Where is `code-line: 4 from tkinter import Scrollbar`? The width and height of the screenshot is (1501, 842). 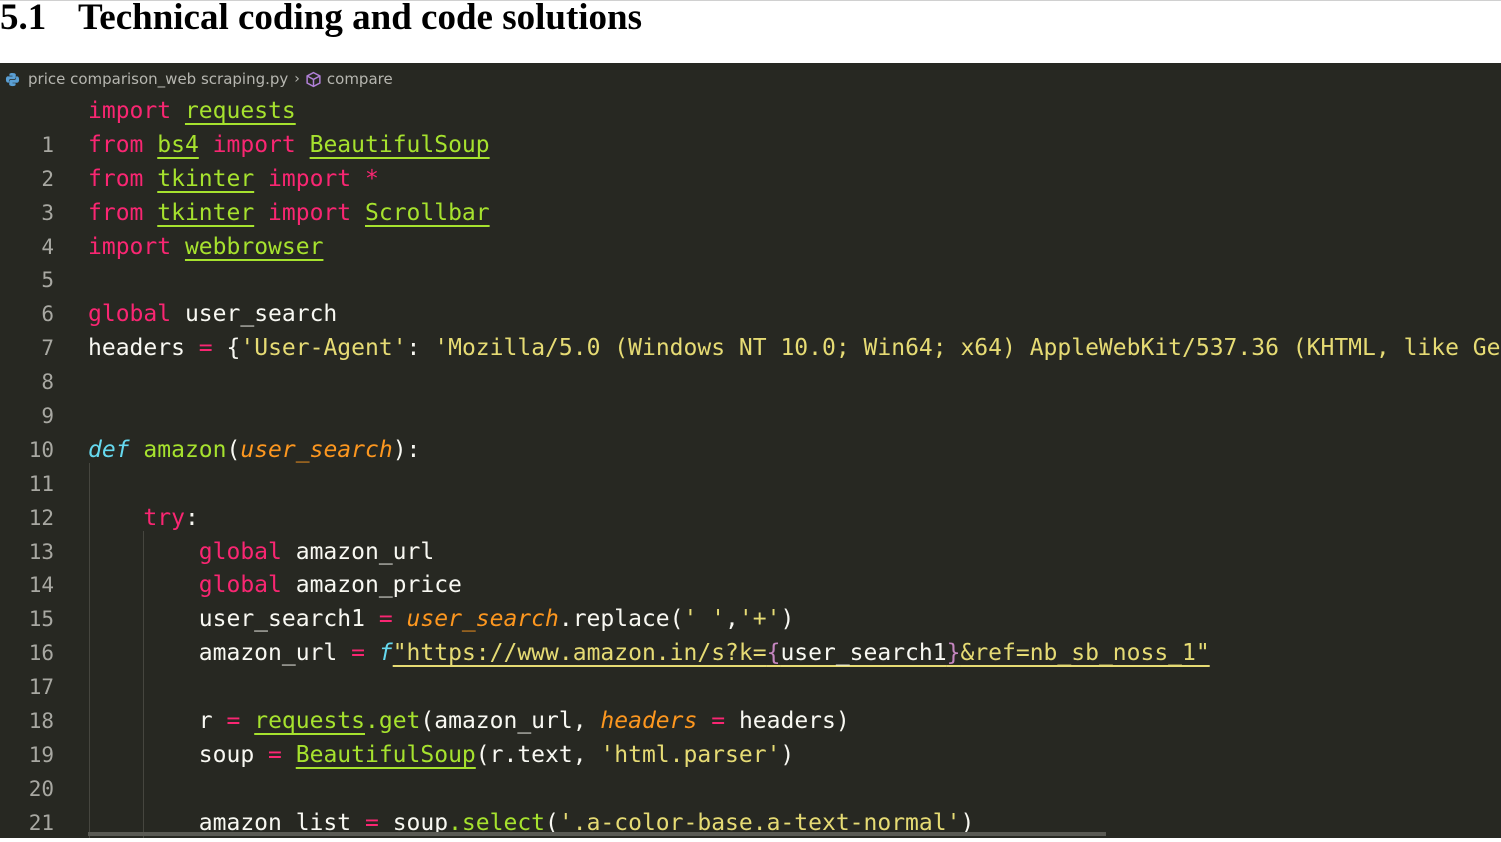
code-line: 4 from tkinter import Scrollbar is located at coordinates (750, 228).